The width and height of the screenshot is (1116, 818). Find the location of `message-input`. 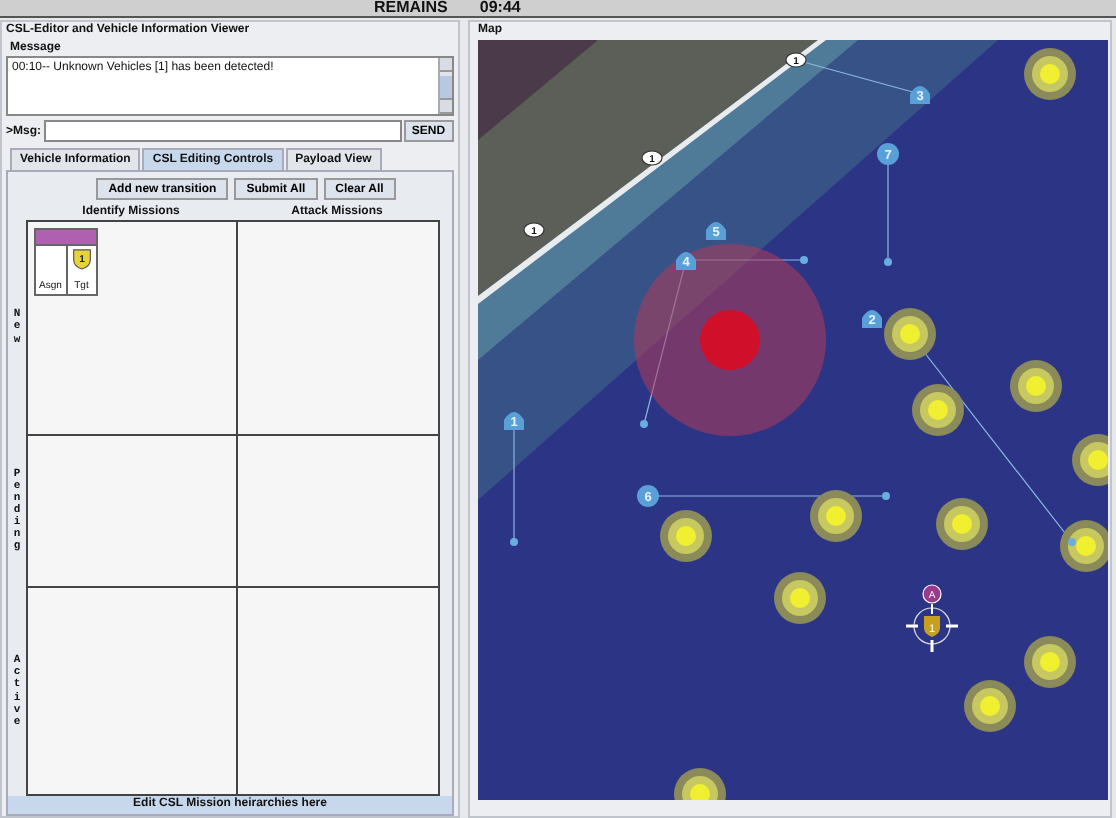

message-input is located at coordinates (222, 131).